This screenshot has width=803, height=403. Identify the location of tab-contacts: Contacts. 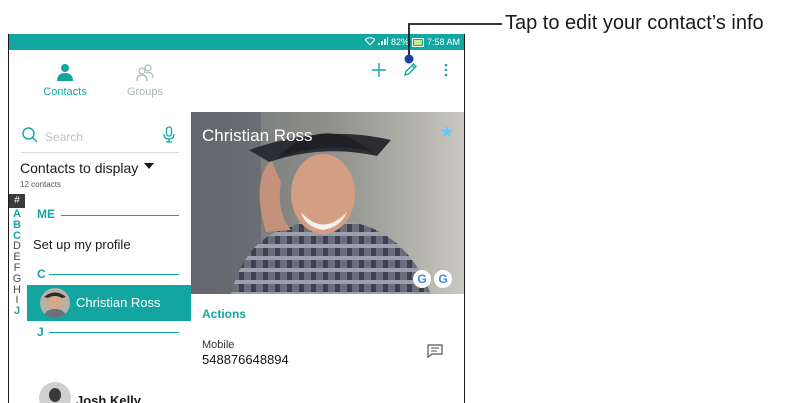
(65, 80).